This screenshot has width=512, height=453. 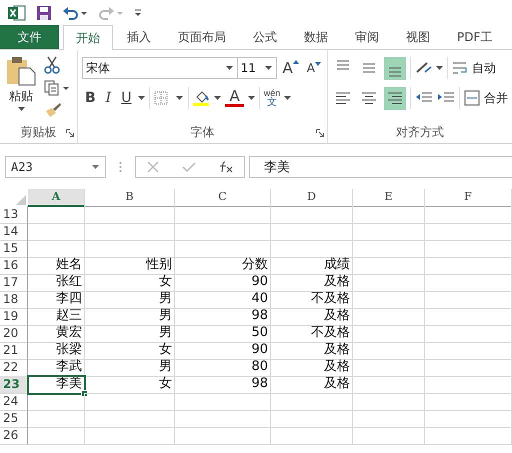 What do you see at coordinates (56, 283) in the screenshot?
I see `table-cell: 张红` at bounding box center [56, 283].